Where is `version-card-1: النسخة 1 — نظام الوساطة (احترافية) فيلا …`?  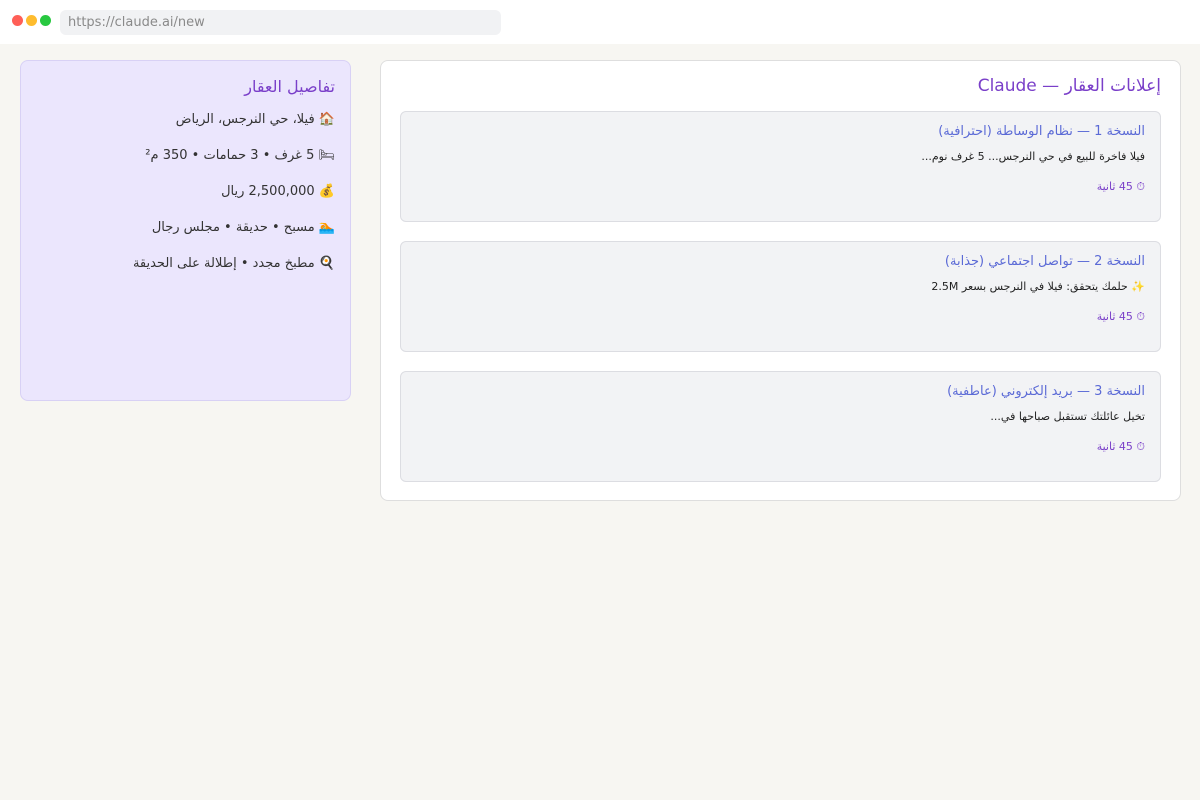
version-card-1: النسخة 1 — نظام الوساطة (احترافية) فيلا … is located at coordinates (780, 166).